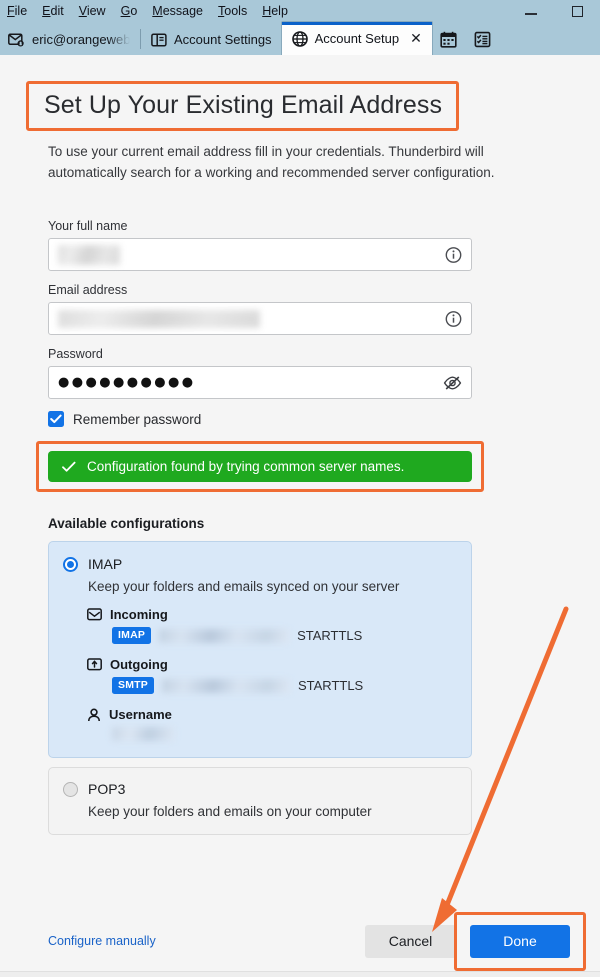 Image resolution: width=600 pixels, height=977 pixels. I want to click on calendar-button, so click(449, 39).